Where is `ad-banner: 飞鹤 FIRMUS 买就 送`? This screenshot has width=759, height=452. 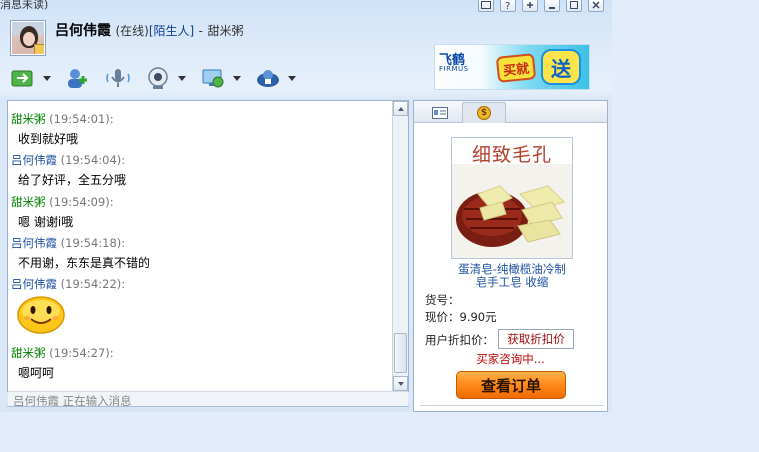 ad-banner: 飞鹤 FIRMUS 买就 送 is located at coordinates (512, 67).